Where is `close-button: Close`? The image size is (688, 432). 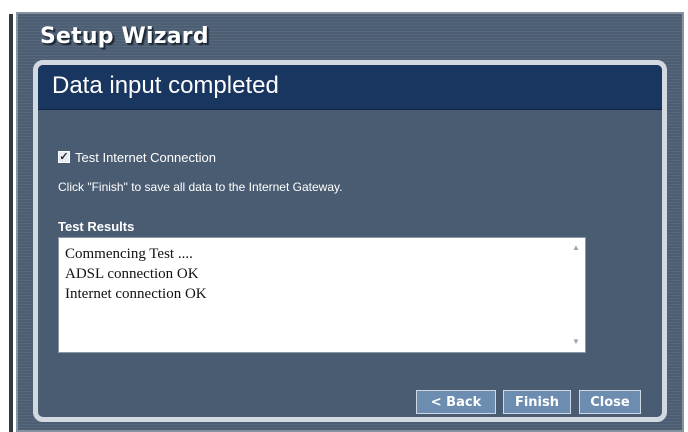
close-button: Close is located at coordinates (610, 402).